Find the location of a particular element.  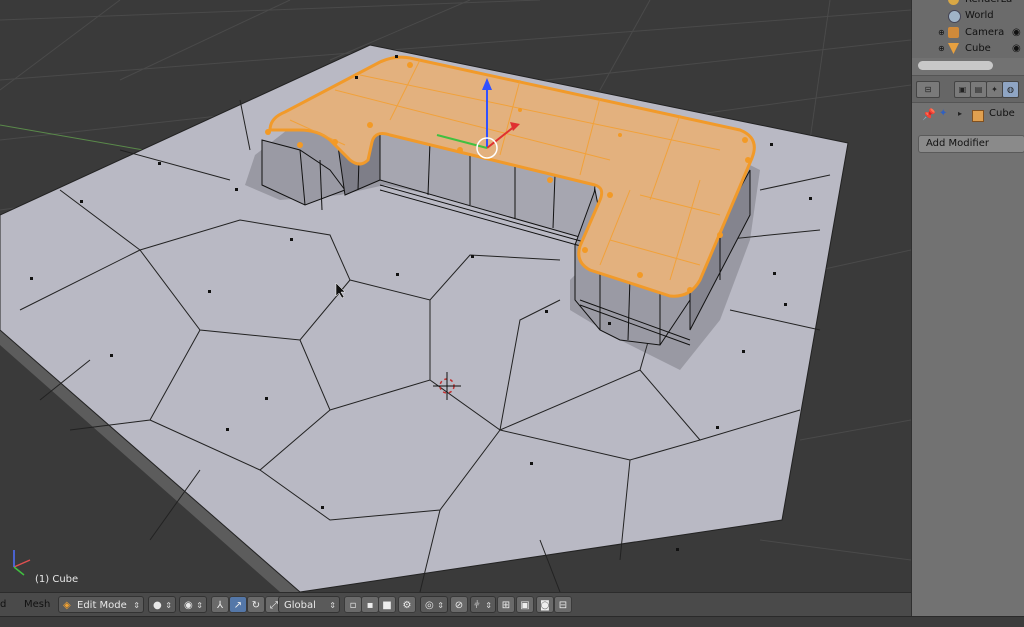

face-select-button: ■ is located at coordinates (387, 604).